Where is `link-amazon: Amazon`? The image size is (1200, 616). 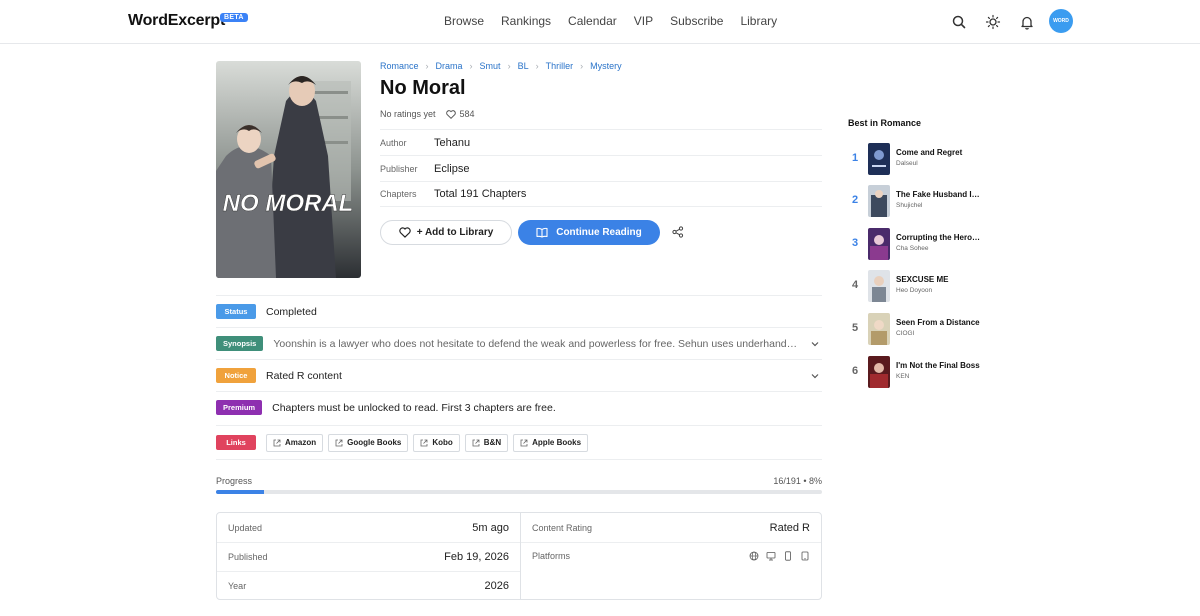 link-amazon: Amazon is located at coordinates (295, 442).